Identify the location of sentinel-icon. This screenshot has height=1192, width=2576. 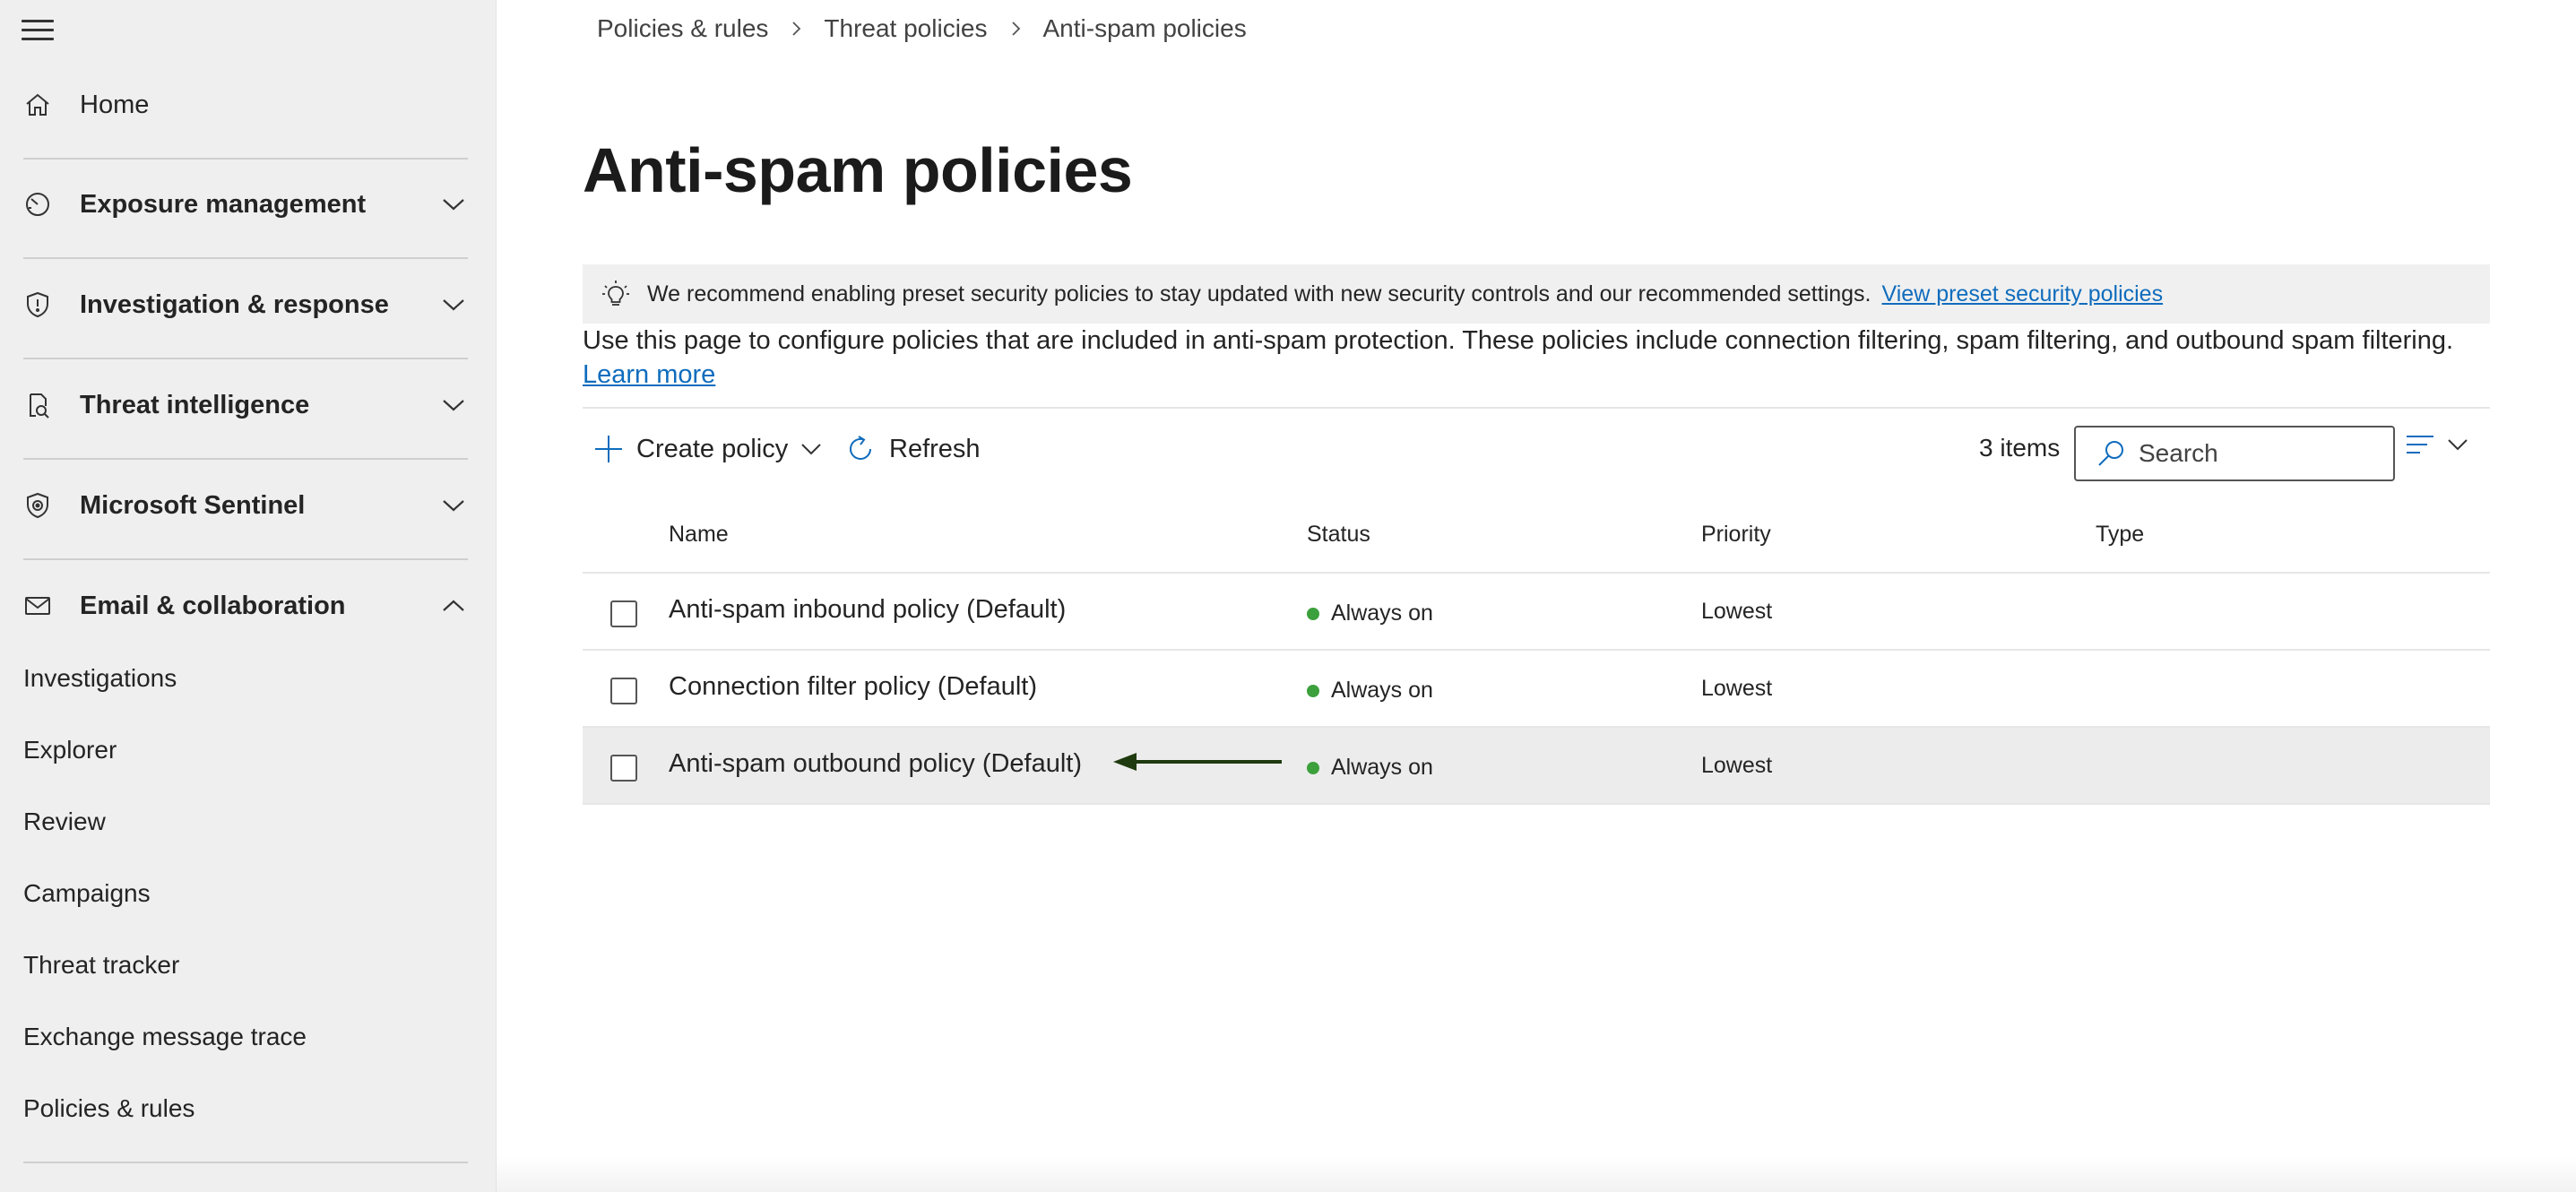
(38, 505).